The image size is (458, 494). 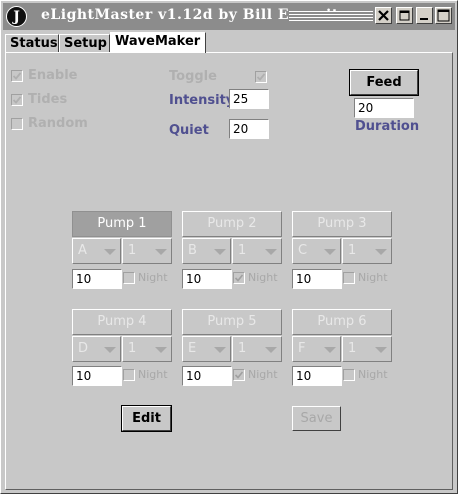 What do you see at coordinates (146, 418) in the screenshot?
I see `edit-button: Edit` at bounding box center [146, 418].